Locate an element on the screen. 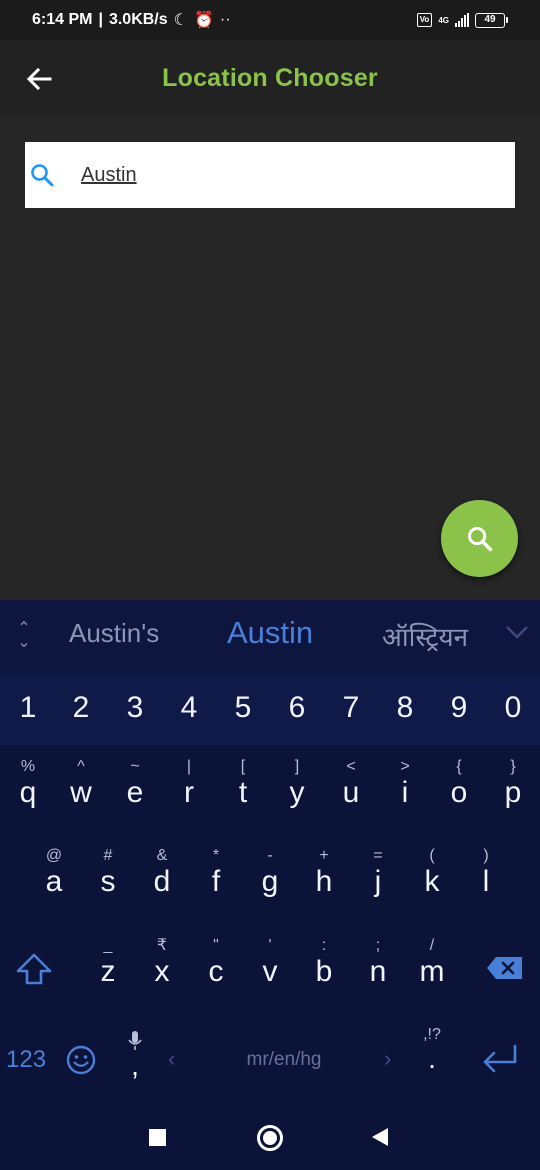 The image size is (540, 1170). chevron-down-icon is located at coordinates (517, 634).